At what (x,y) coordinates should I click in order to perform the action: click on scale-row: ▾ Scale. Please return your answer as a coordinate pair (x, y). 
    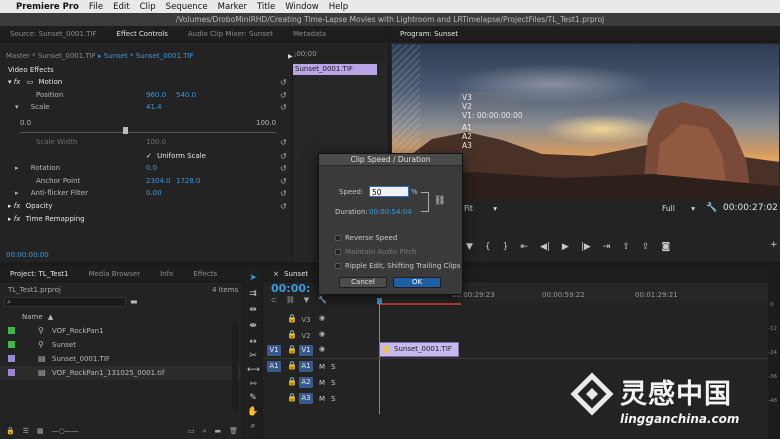
    Looking at the image, I should click on (32, 107).